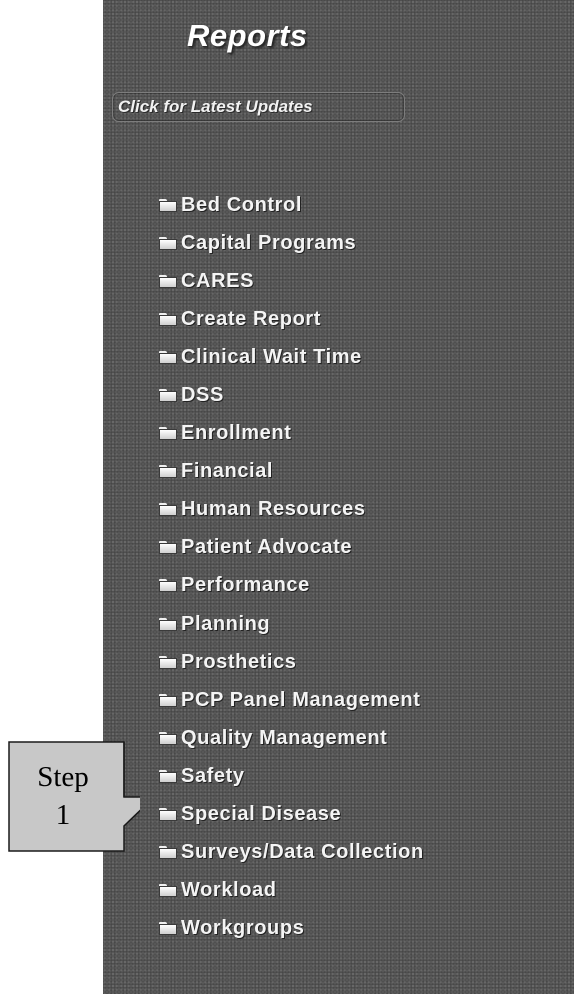 The width and height of the screenshot is (574, 994). What do you see at coordinates (258, 107) in the screenshot?
I see `latest-updates-button: Click for Latest Updates` at bounding box center [258, 107].